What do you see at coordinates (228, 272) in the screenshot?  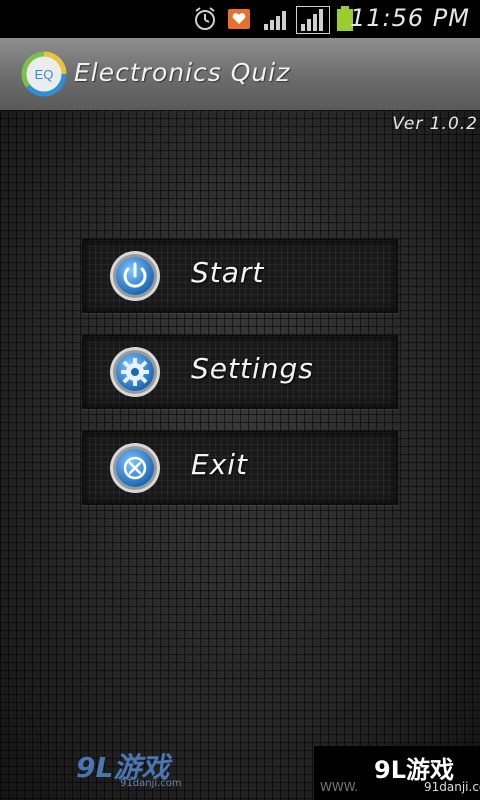 I see `start-label: Start` at bounding box center [228, 272].